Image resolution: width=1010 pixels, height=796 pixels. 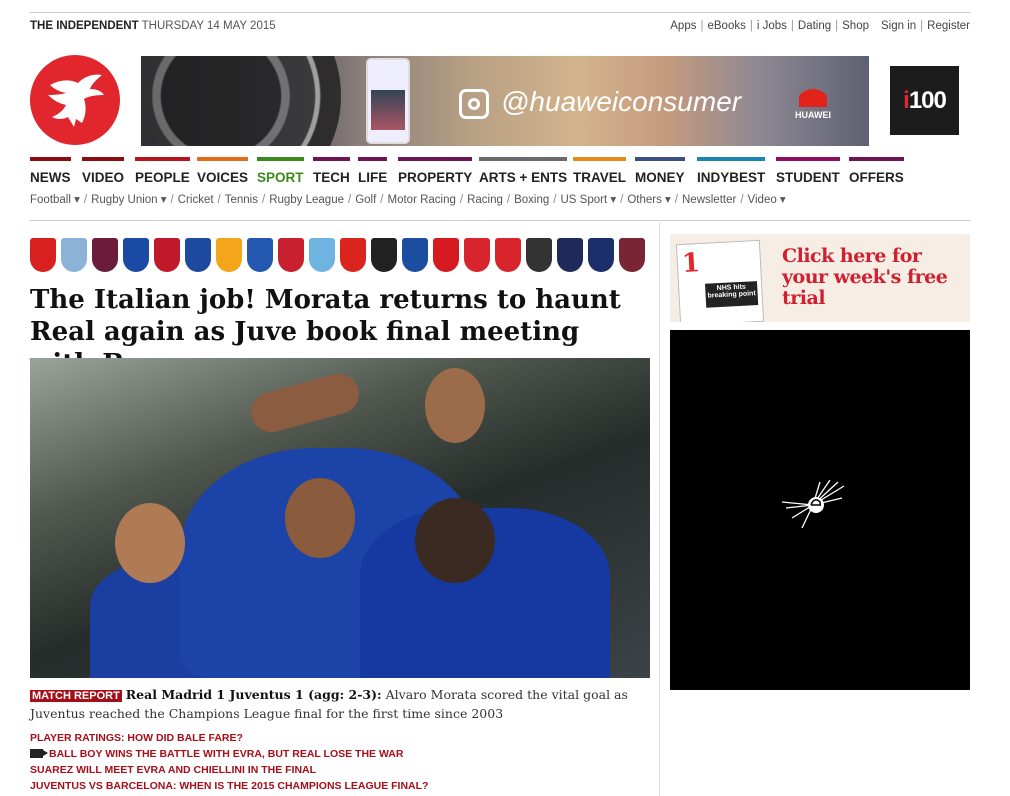 What do you see at coordinates (167, 255) in the screenshot?
I see `crystal-palace-badge-icon` at bounding box center [167, 255].